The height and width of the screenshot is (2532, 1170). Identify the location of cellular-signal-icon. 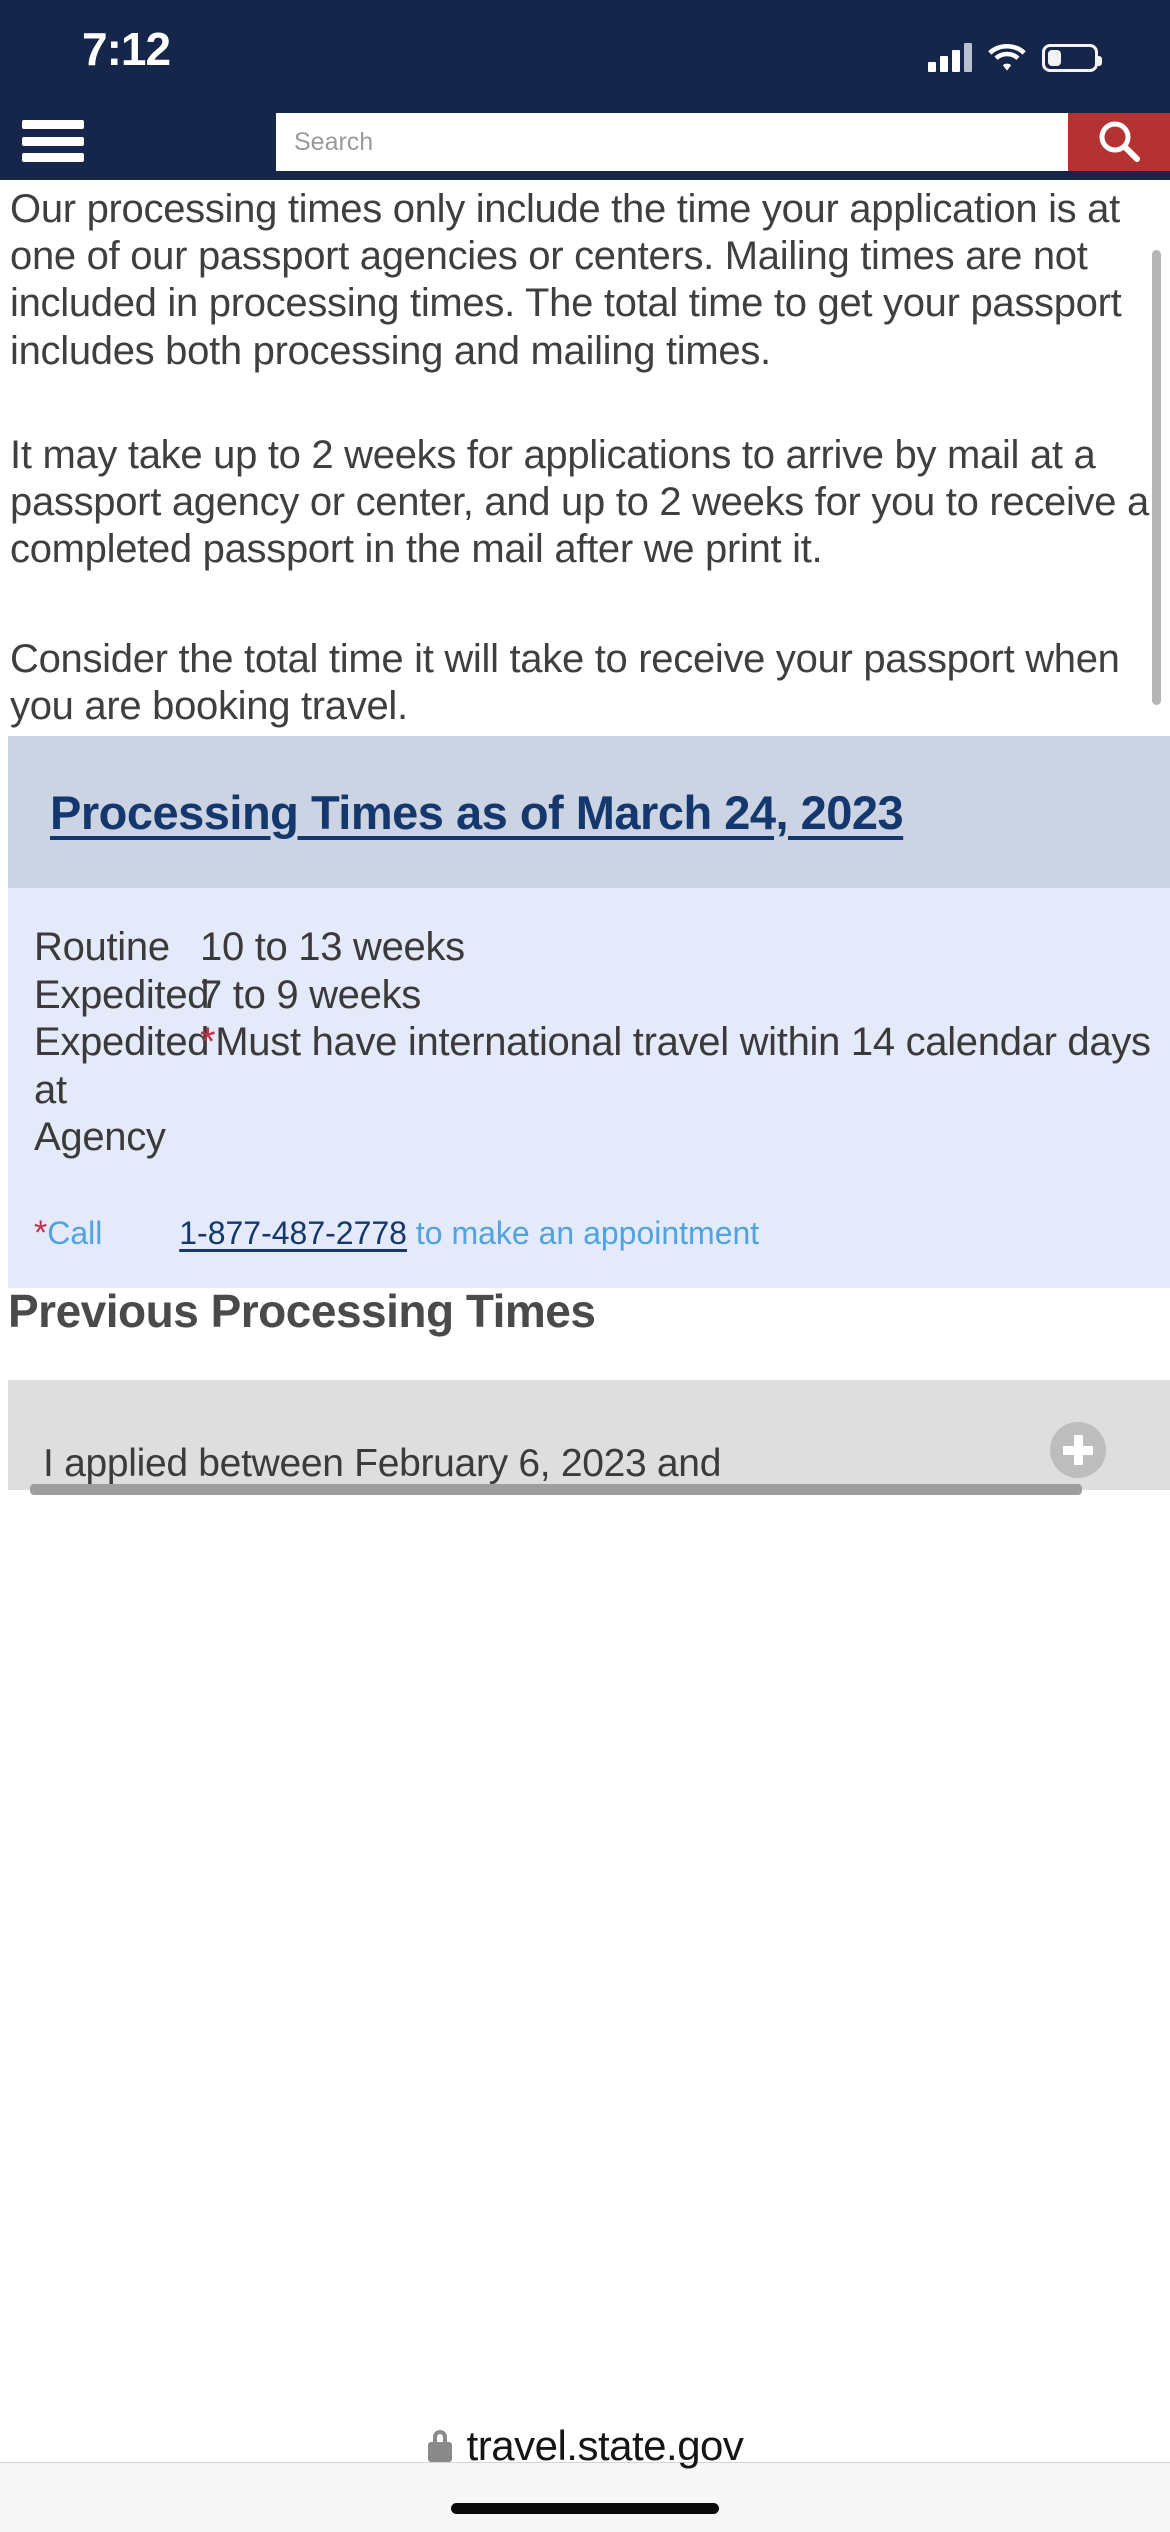
(950, 57).